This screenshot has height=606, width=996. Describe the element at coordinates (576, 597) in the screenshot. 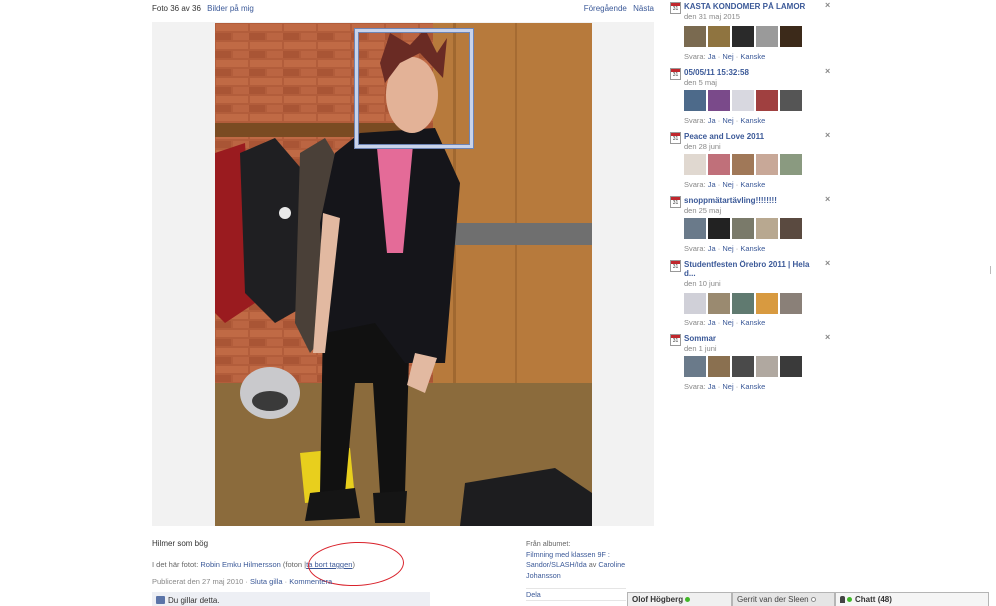

I see `share-box: Dela` at that location.